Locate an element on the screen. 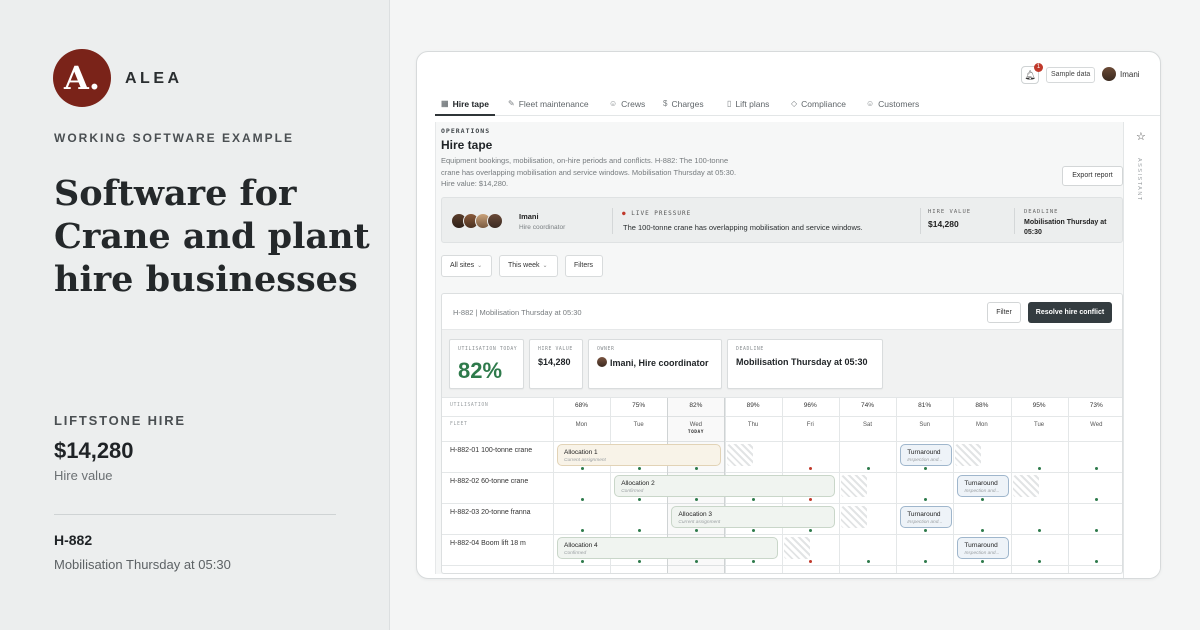 This screenshot has height=630, width=1200. utilisation-value: 73% is located at coordinates (1096, 405).